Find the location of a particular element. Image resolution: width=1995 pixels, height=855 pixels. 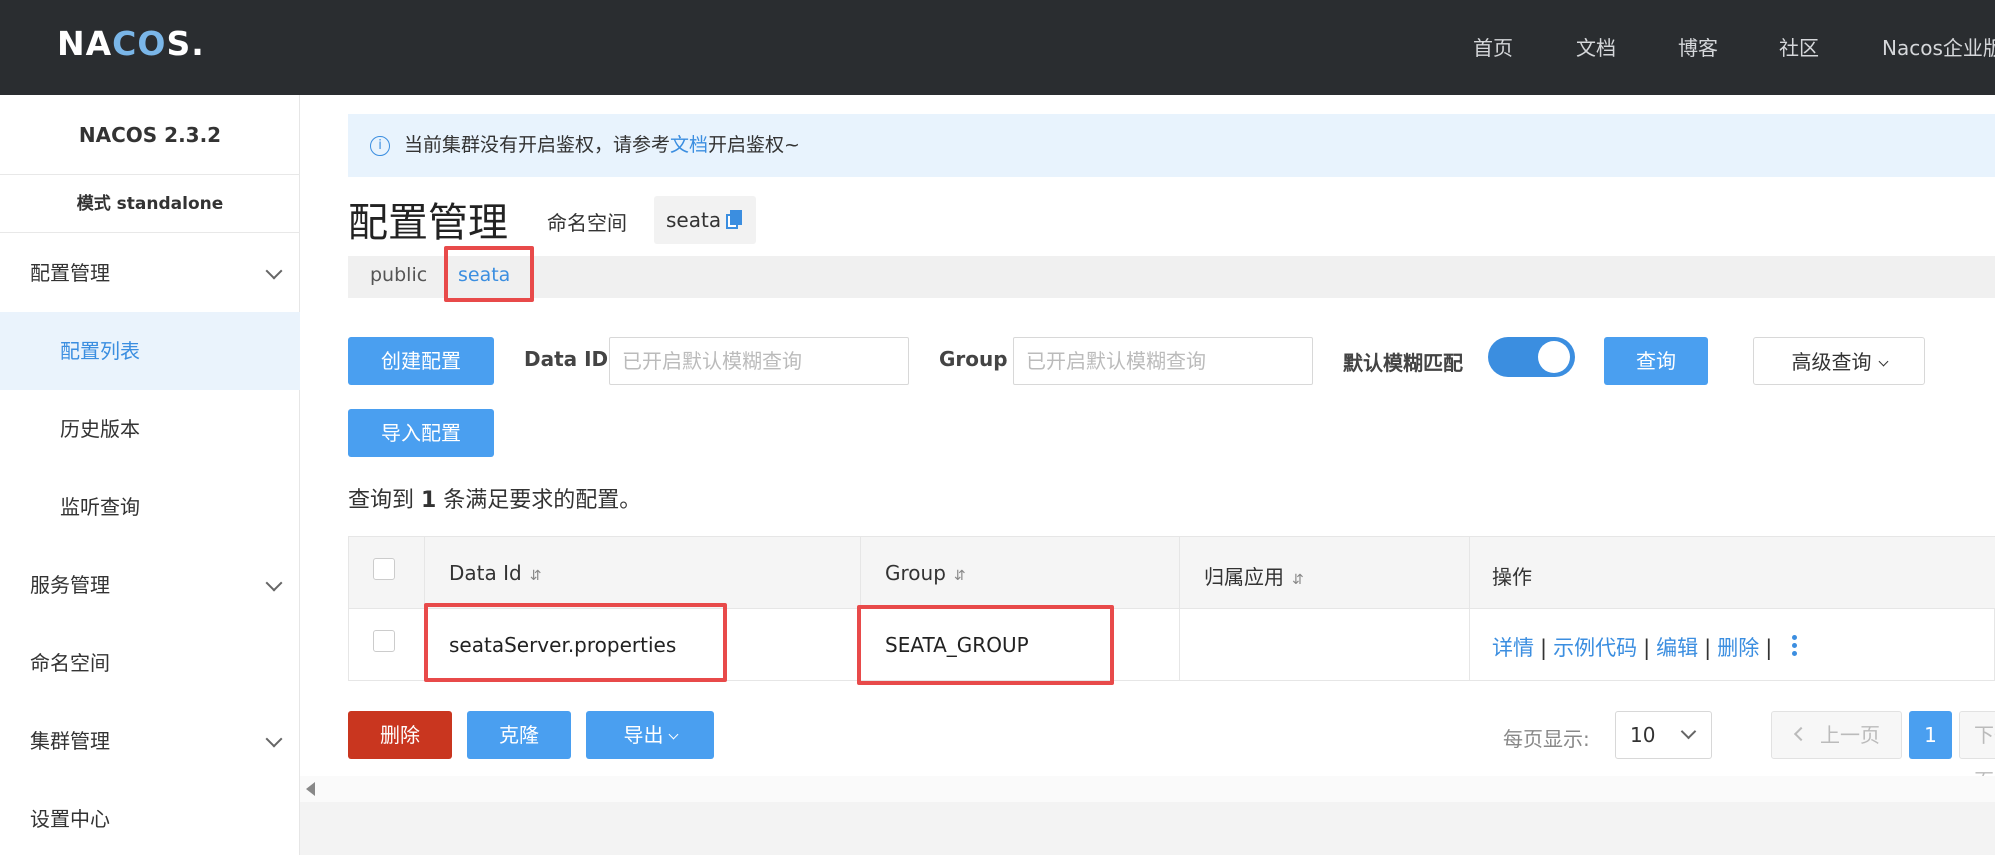

namespace-chip: seata is located at coordinates (705, 220).